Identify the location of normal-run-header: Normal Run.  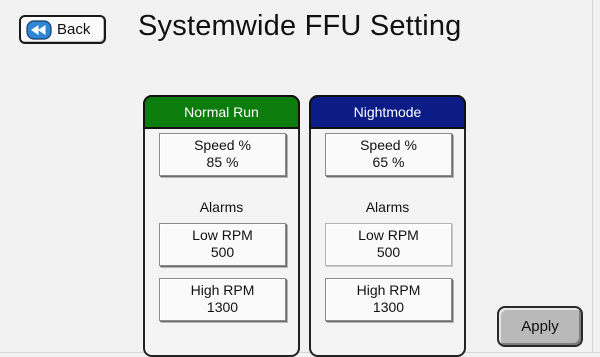
(221, 112).